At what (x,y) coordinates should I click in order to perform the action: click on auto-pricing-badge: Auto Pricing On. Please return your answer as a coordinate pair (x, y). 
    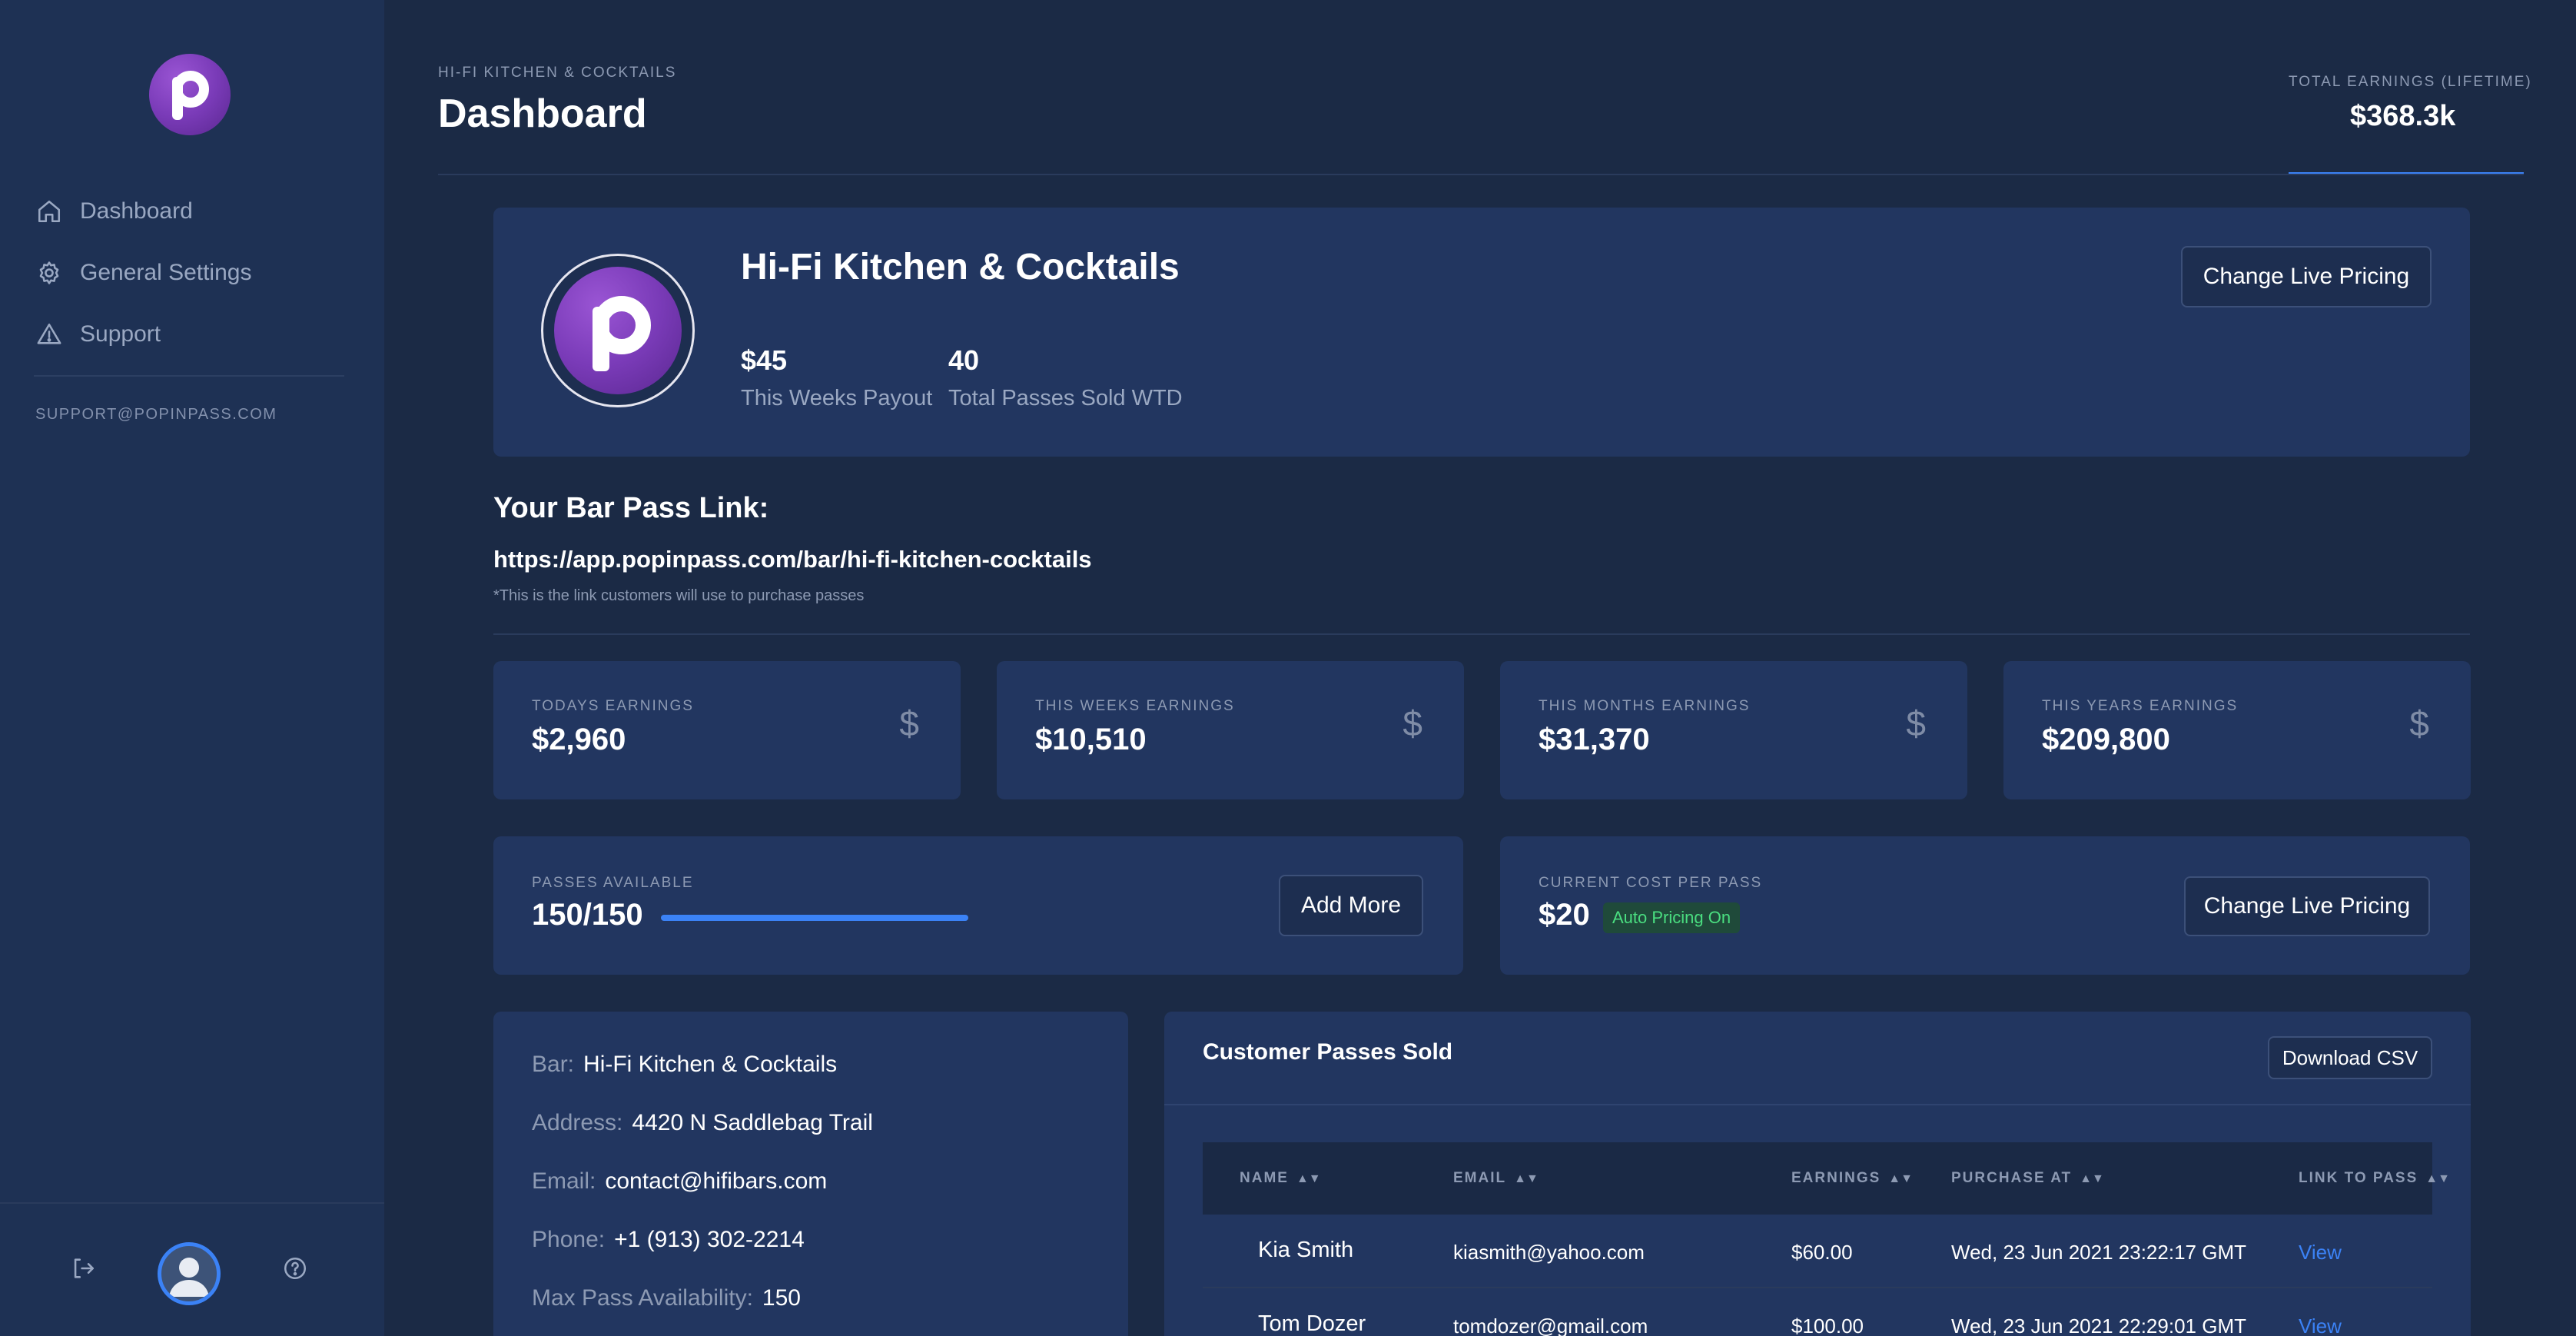
    Looking at the image, I should click on (1672, 917).